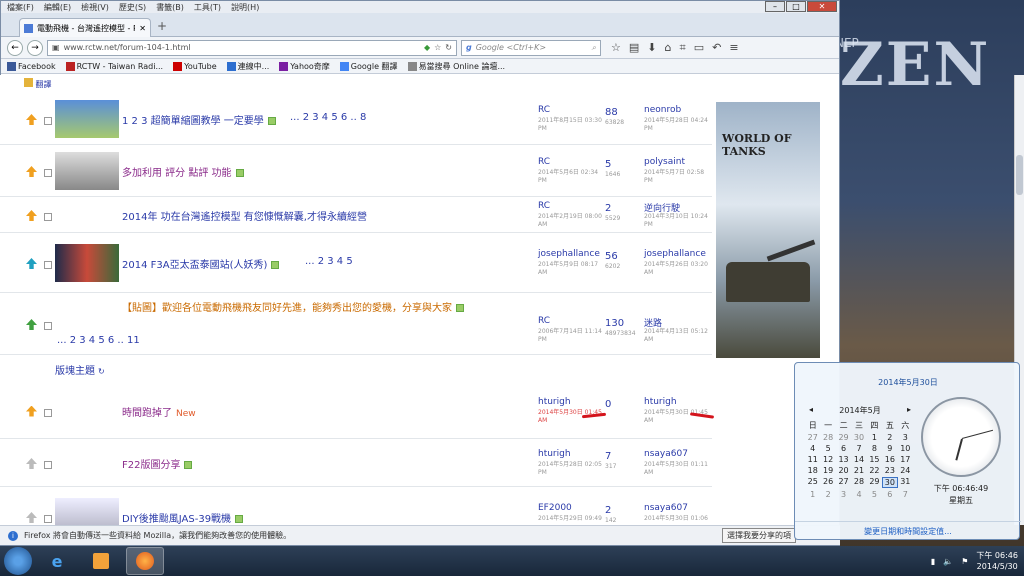 The width and height of the screenshot is (1024, 576). Describe the element at coordinates (843, 494) in the screenshot. I see `calendar-day: 3` at that location.